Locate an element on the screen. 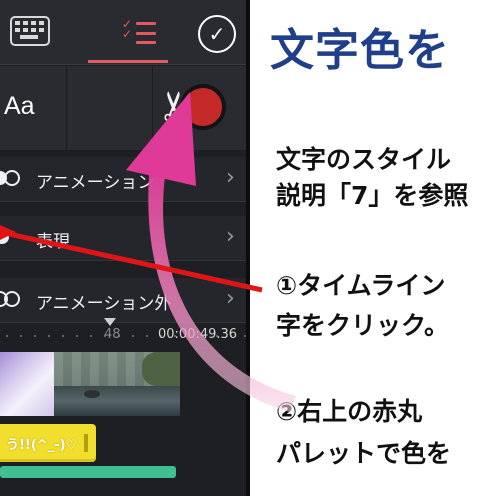 The height and width of the screenshot is (496, 487). page-title: 文字色を is located at coordinates (360, 50).